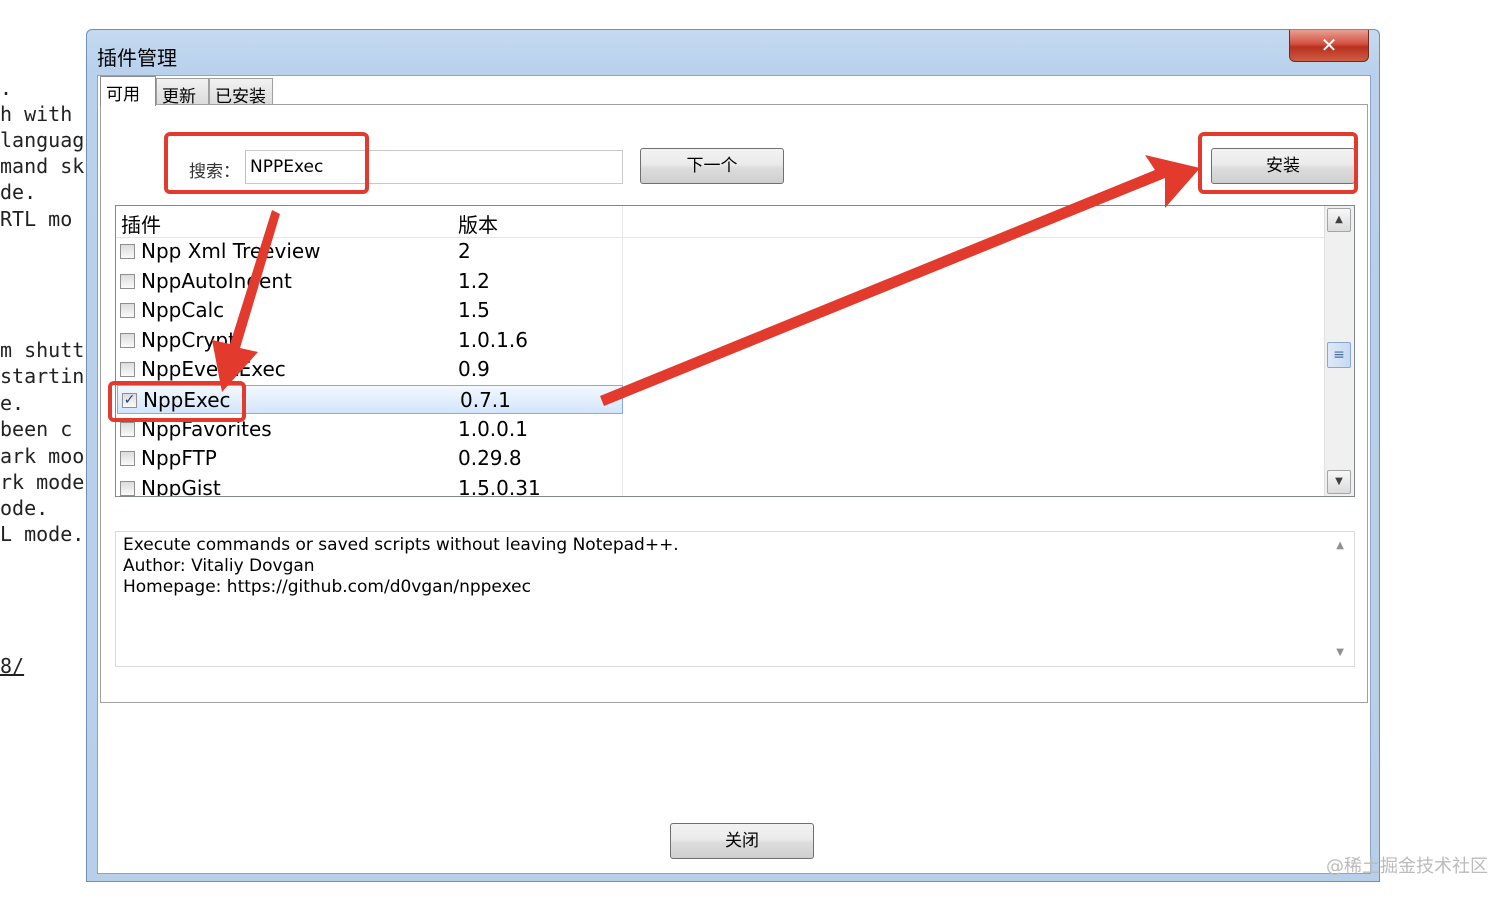 Image resolution: width=1512 pixels, height=899 pixels. What do you see at coordinates (712, 166) in the screenshot?
I see `next-button: 下一个` at bounding box center [712, 166].